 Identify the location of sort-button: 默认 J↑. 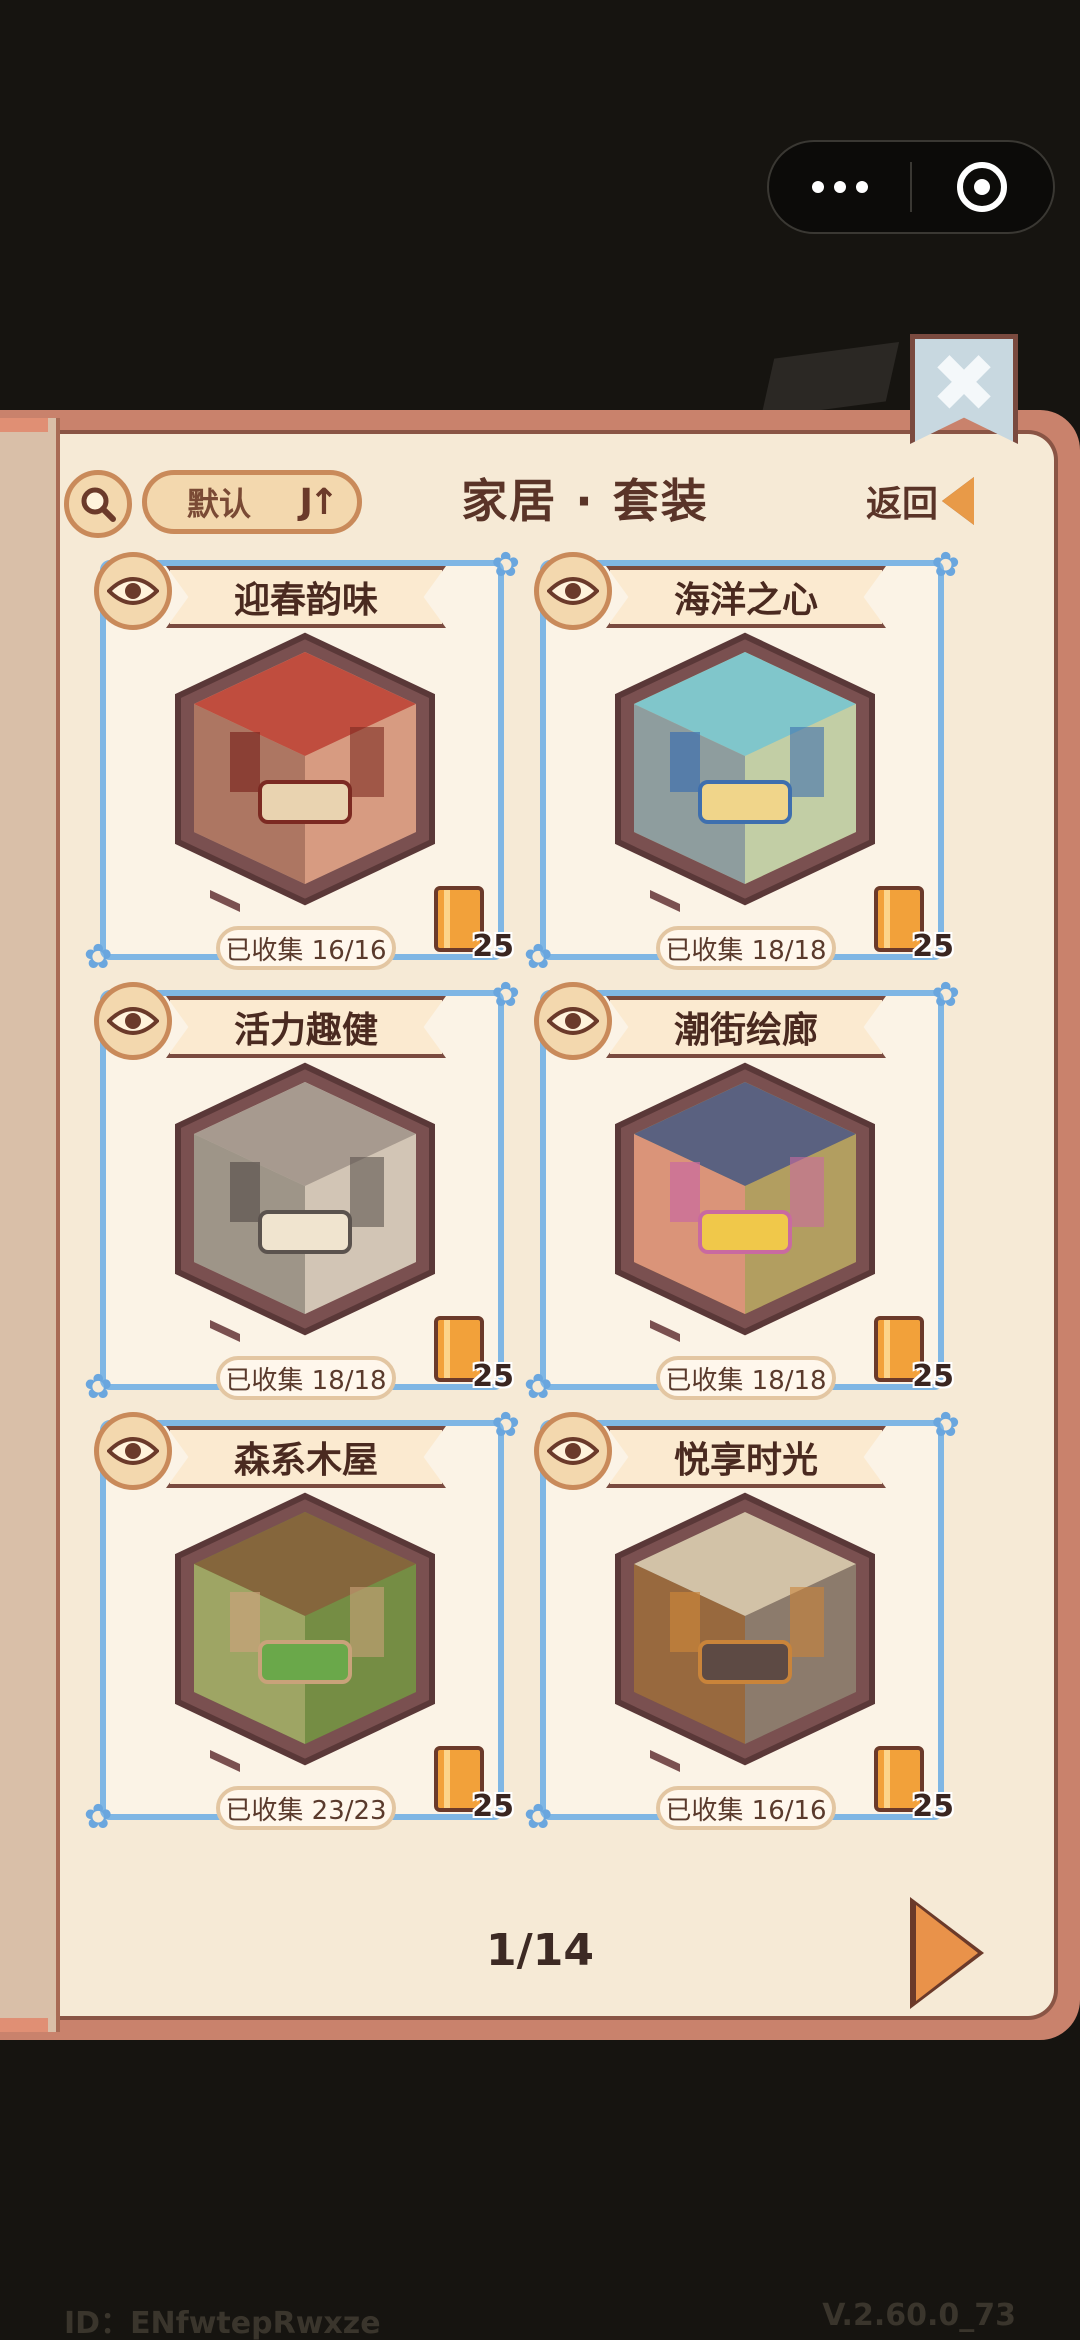
(252, 502).